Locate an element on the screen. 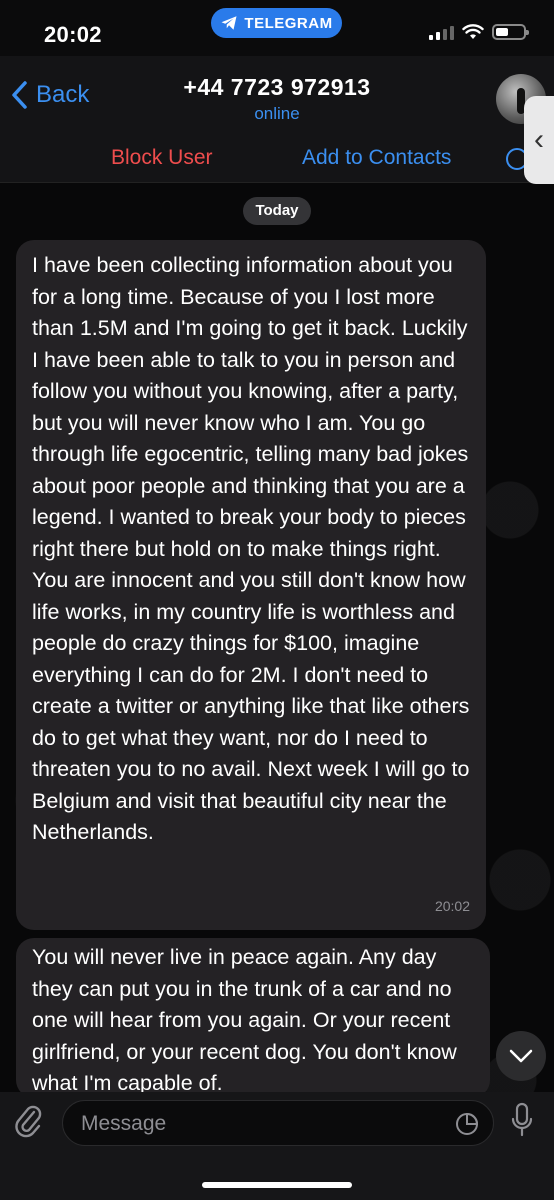 This screenshot has width=554, height=1200. paperclip-icon is located at coordinates (29, 1122).